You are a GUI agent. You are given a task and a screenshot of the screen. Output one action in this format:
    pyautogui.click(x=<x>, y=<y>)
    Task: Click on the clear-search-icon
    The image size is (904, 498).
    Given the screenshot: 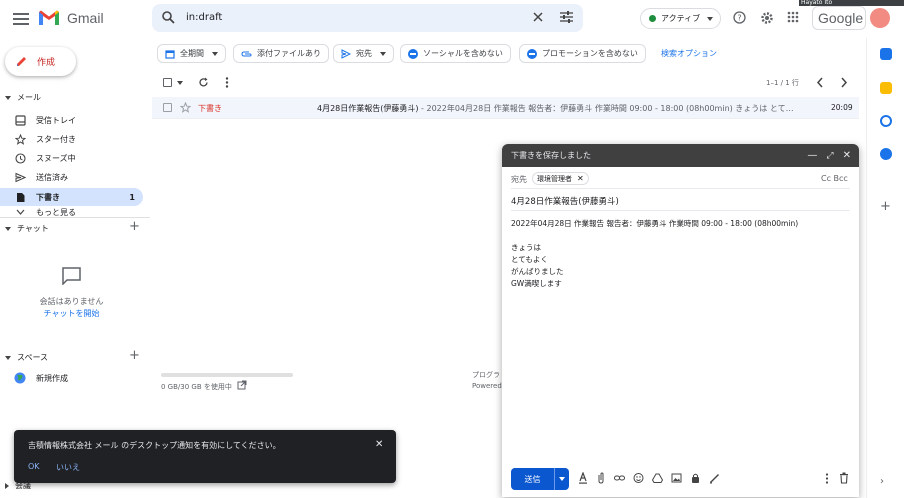 What is the action you would take?
    pyautogui.click(x=538, y=17)
    